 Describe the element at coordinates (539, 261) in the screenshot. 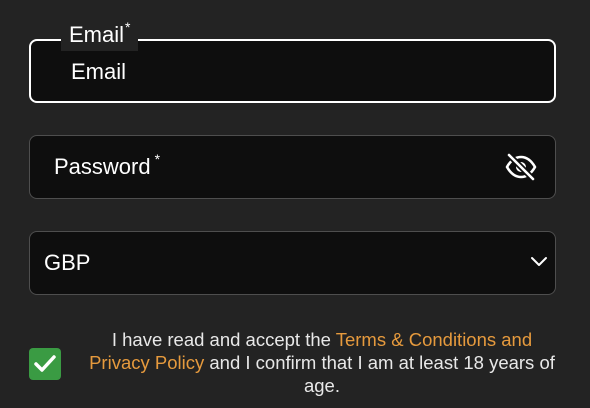

I see `chevron-down-icon` at that location.